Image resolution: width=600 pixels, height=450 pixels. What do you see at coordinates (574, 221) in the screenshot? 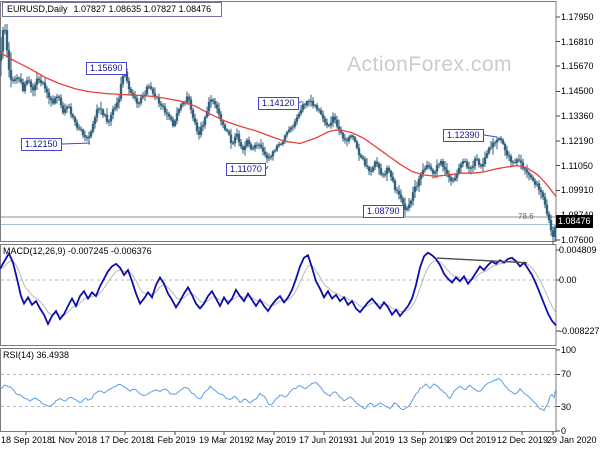
I see `current-price-tag: 1.08476` at bounding box center [574, 221].